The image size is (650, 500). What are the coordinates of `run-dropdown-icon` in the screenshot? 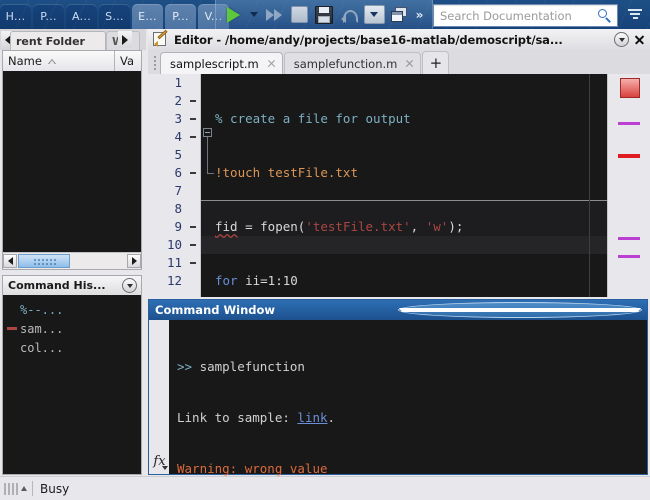 It's located at (253, 15).